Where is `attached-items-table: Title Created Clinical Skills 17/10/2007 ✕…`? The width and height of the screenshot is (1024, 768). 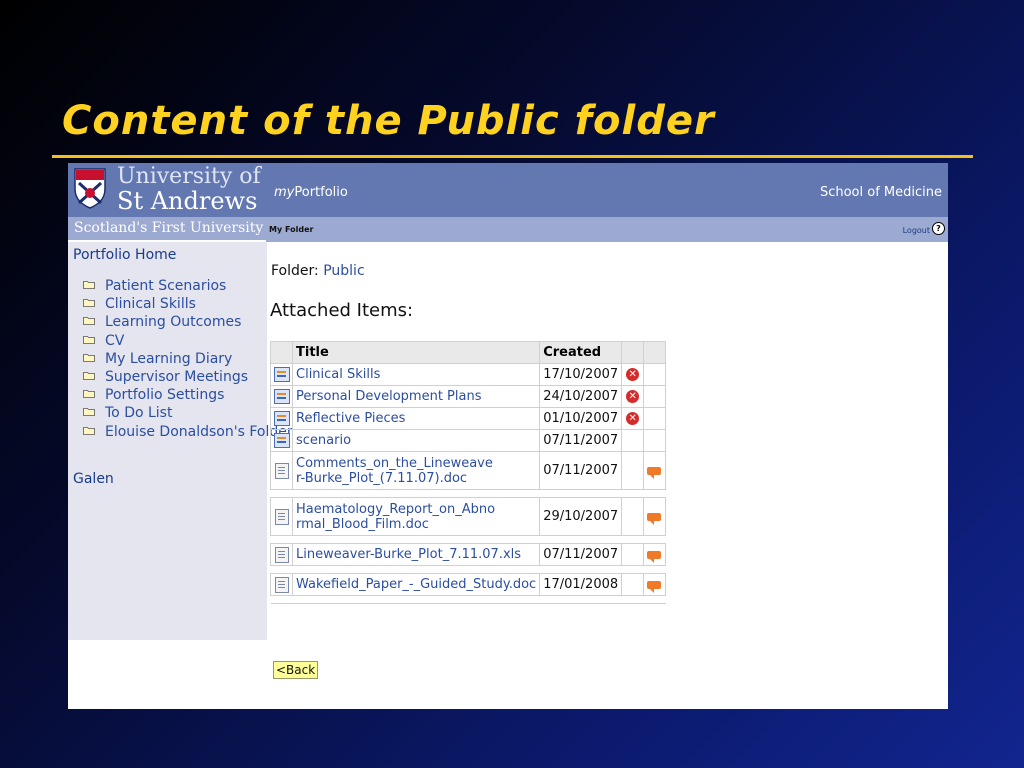 attached-items-table: Title Created Clinical Skills 17/10/2007 ✕… is located at coordinates (468, 472).